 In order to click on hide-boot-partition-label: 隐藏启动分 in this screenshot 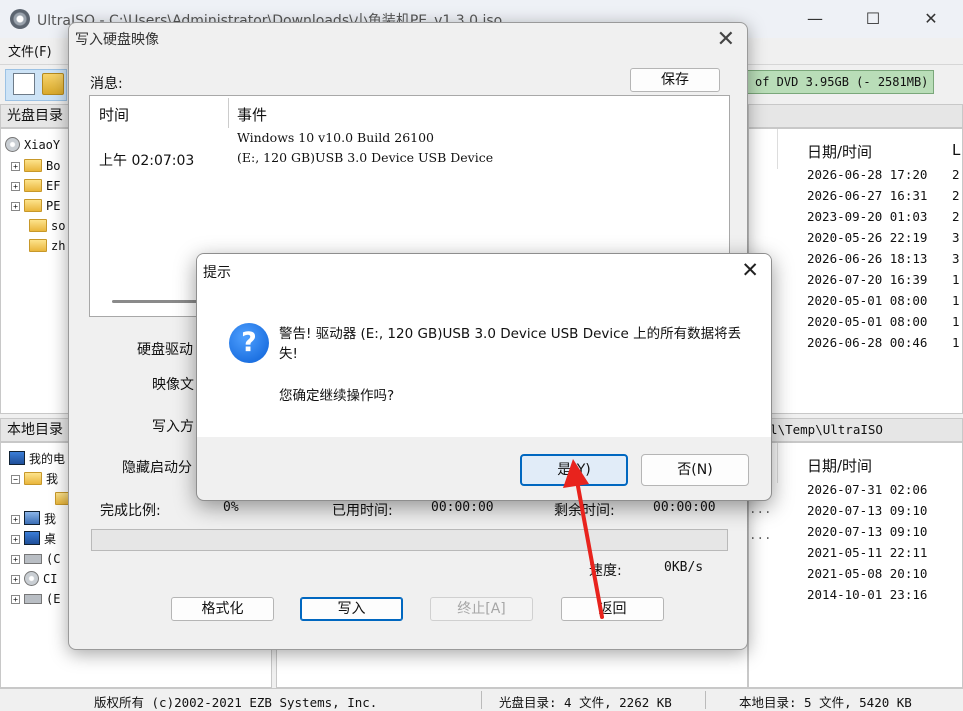, I will do `click(157, 468)`.